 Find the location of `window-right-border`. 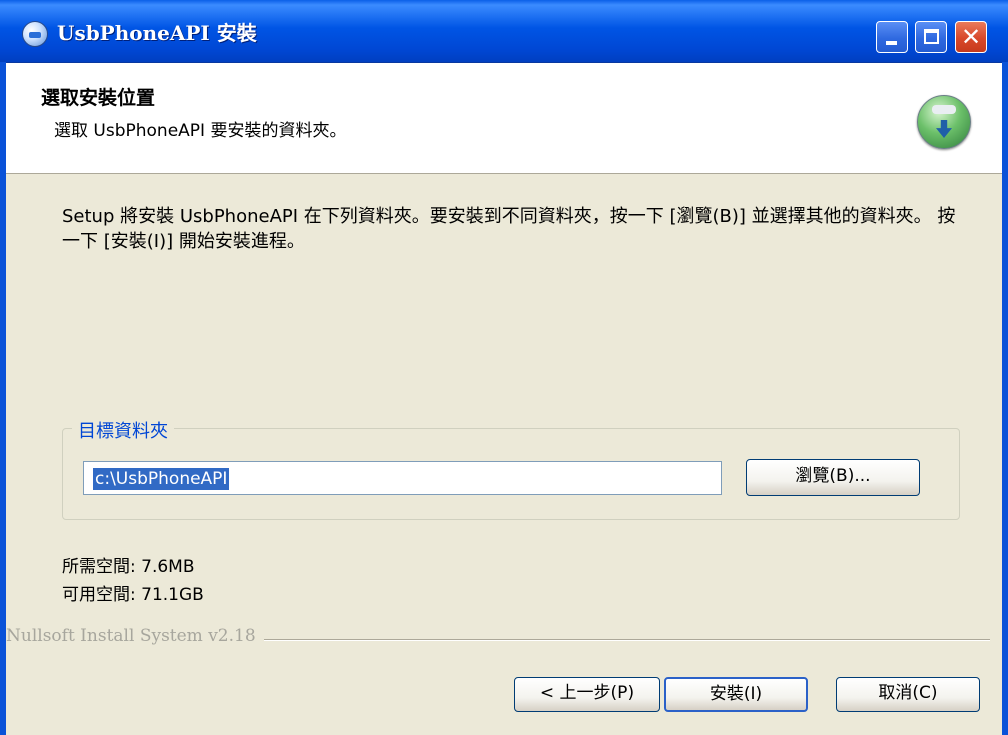

window-right-border is located at coordinates (1005, 398).